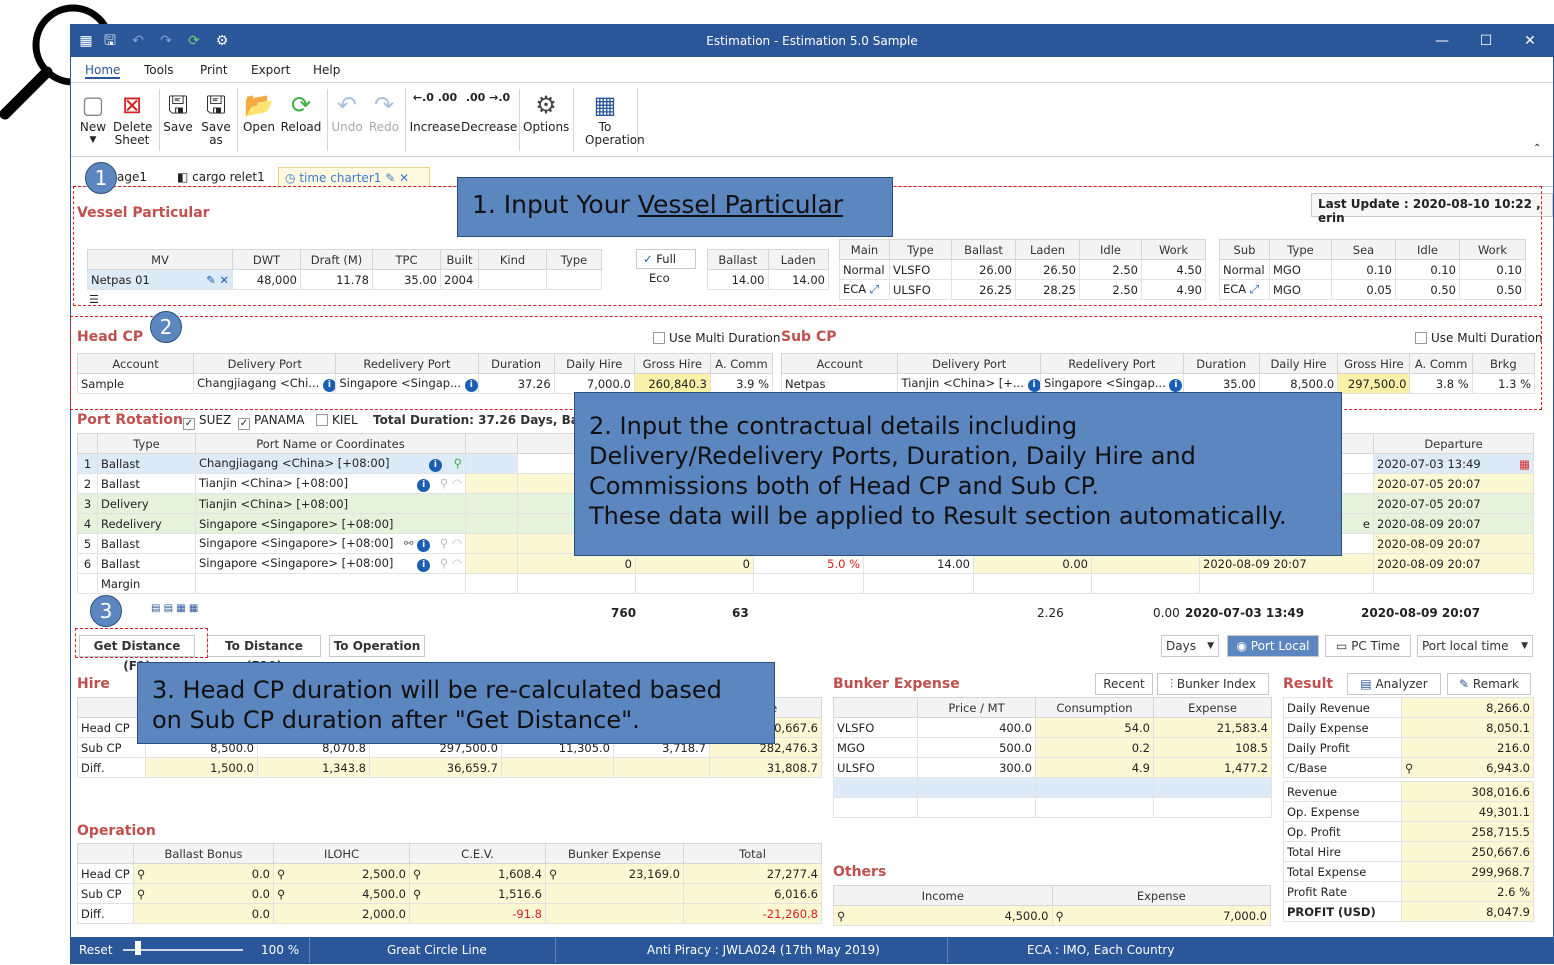 The width and height of the screenshot is (1554, 965). I want to click on step-1-marker: 1, so click(101, 178).